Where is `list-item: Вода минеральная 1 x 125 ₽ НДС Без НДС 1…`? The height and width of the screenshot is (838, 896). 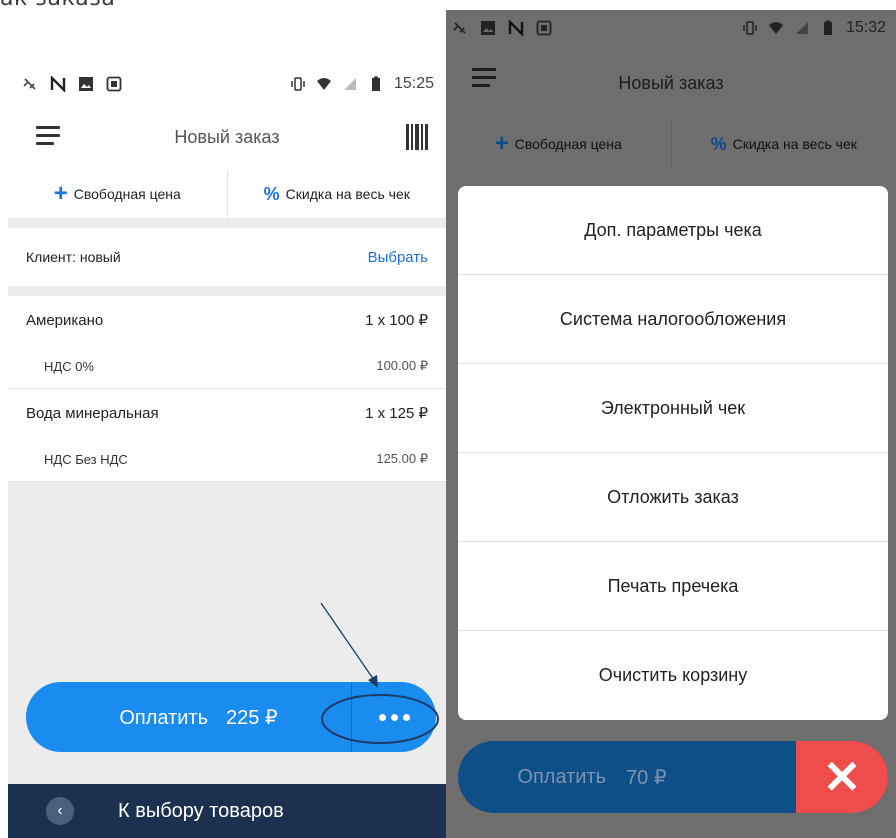
list-item: Вода минеральная 1 x 125 ₽ НДС Без НДС 1… is located at coordinates (227, 435).